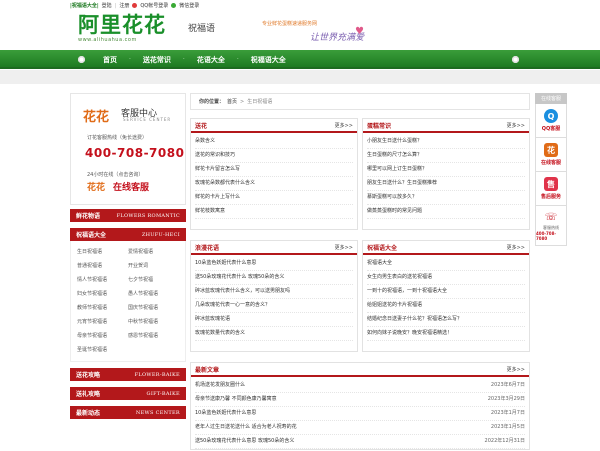  I want to click on list-item: 鲜花卡片留言怎么写, so click(274, 170).